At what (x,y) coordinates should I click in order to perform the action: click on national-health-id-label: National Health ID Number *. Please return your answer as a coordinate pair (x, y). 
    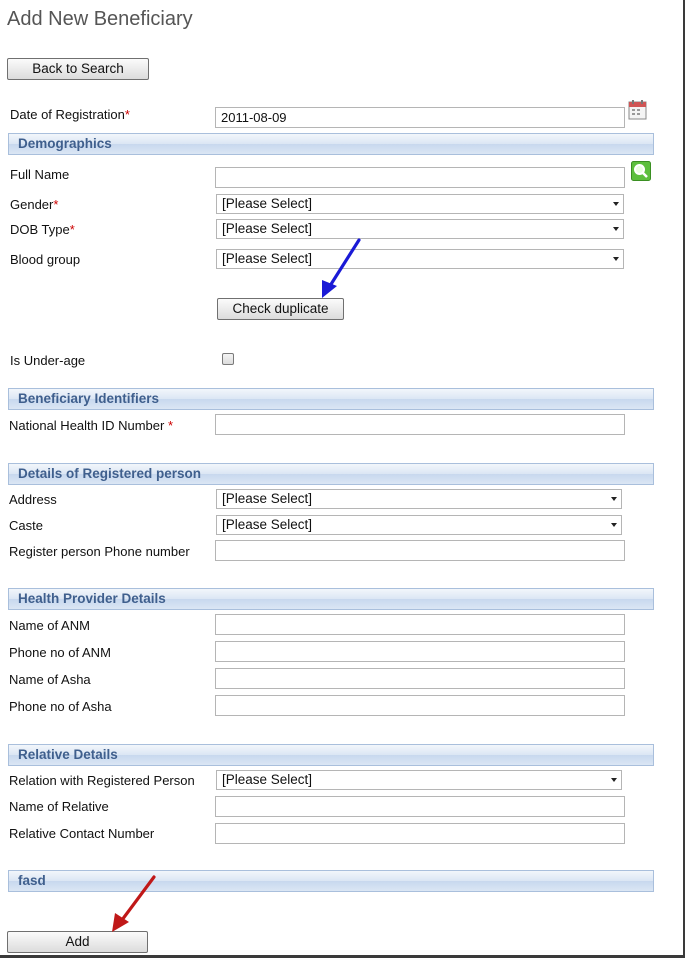
    Looking at the image, I should click on (91, 425).